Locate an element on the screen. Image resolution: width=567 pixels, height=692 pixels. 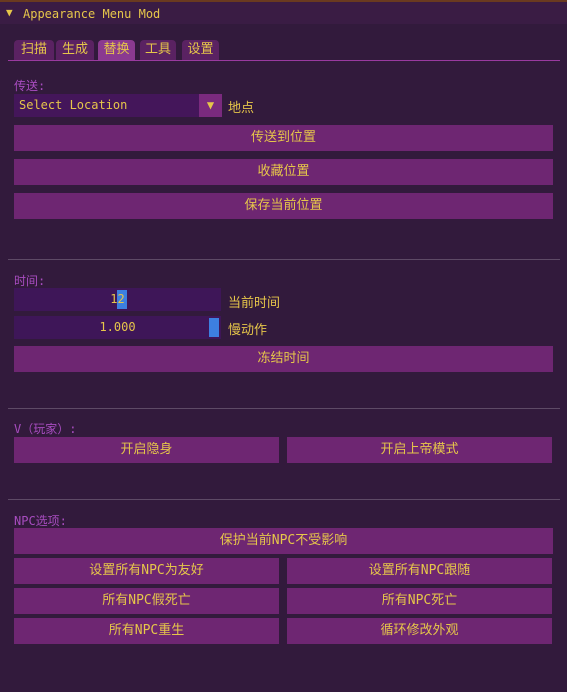
teleport-section-label: 传送: is located at coordinates (30, 86).